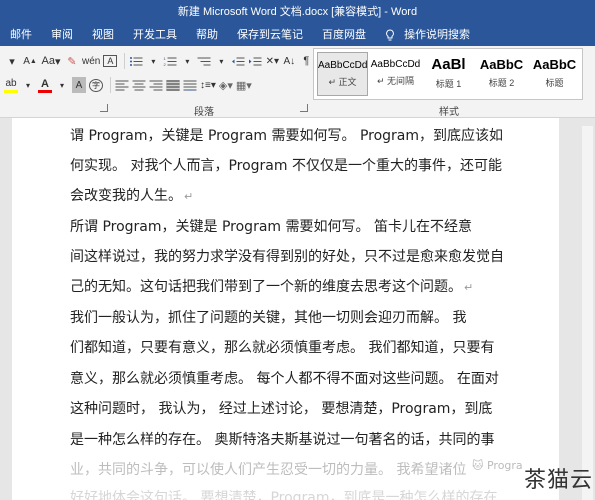 The width and height of the screenshot is (595, 500). Describe the element at coordinates (395, 81) in the screenshot. I see `style-no-spacing-name: ↵ 无间隔` at that location.